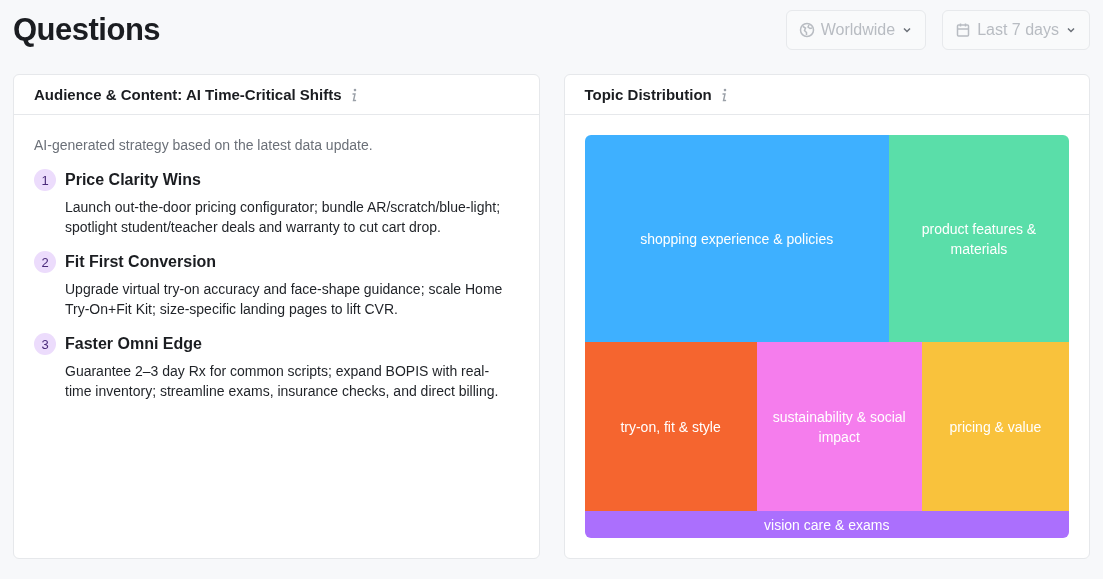 The image size is (1103, 579). I want to click on step-number: 3, so click(45, 344).